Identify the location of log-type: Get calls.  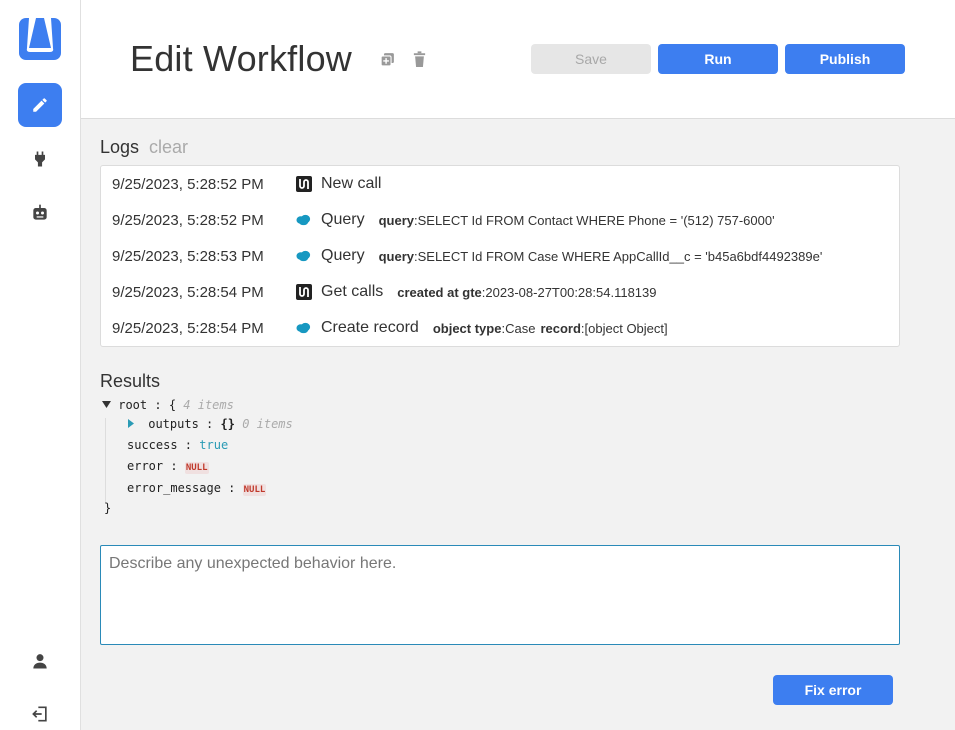
(352, 291).